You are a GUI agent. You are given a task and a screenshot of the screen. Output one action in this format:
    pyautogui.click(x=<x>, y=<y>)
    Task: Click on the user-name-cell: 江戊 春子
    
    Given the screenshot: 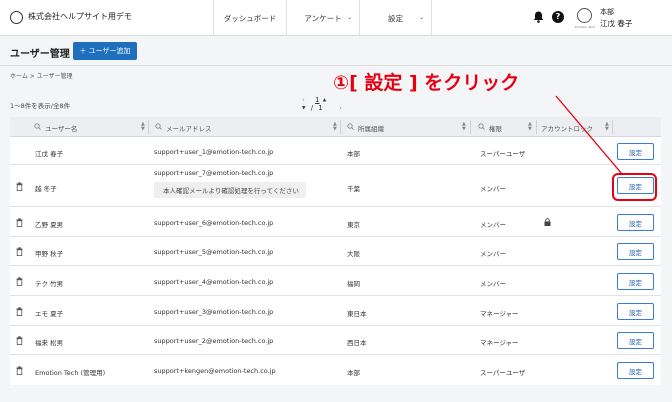 What is the action you would take?
    pyautogui.click(x=49, y=154)
    